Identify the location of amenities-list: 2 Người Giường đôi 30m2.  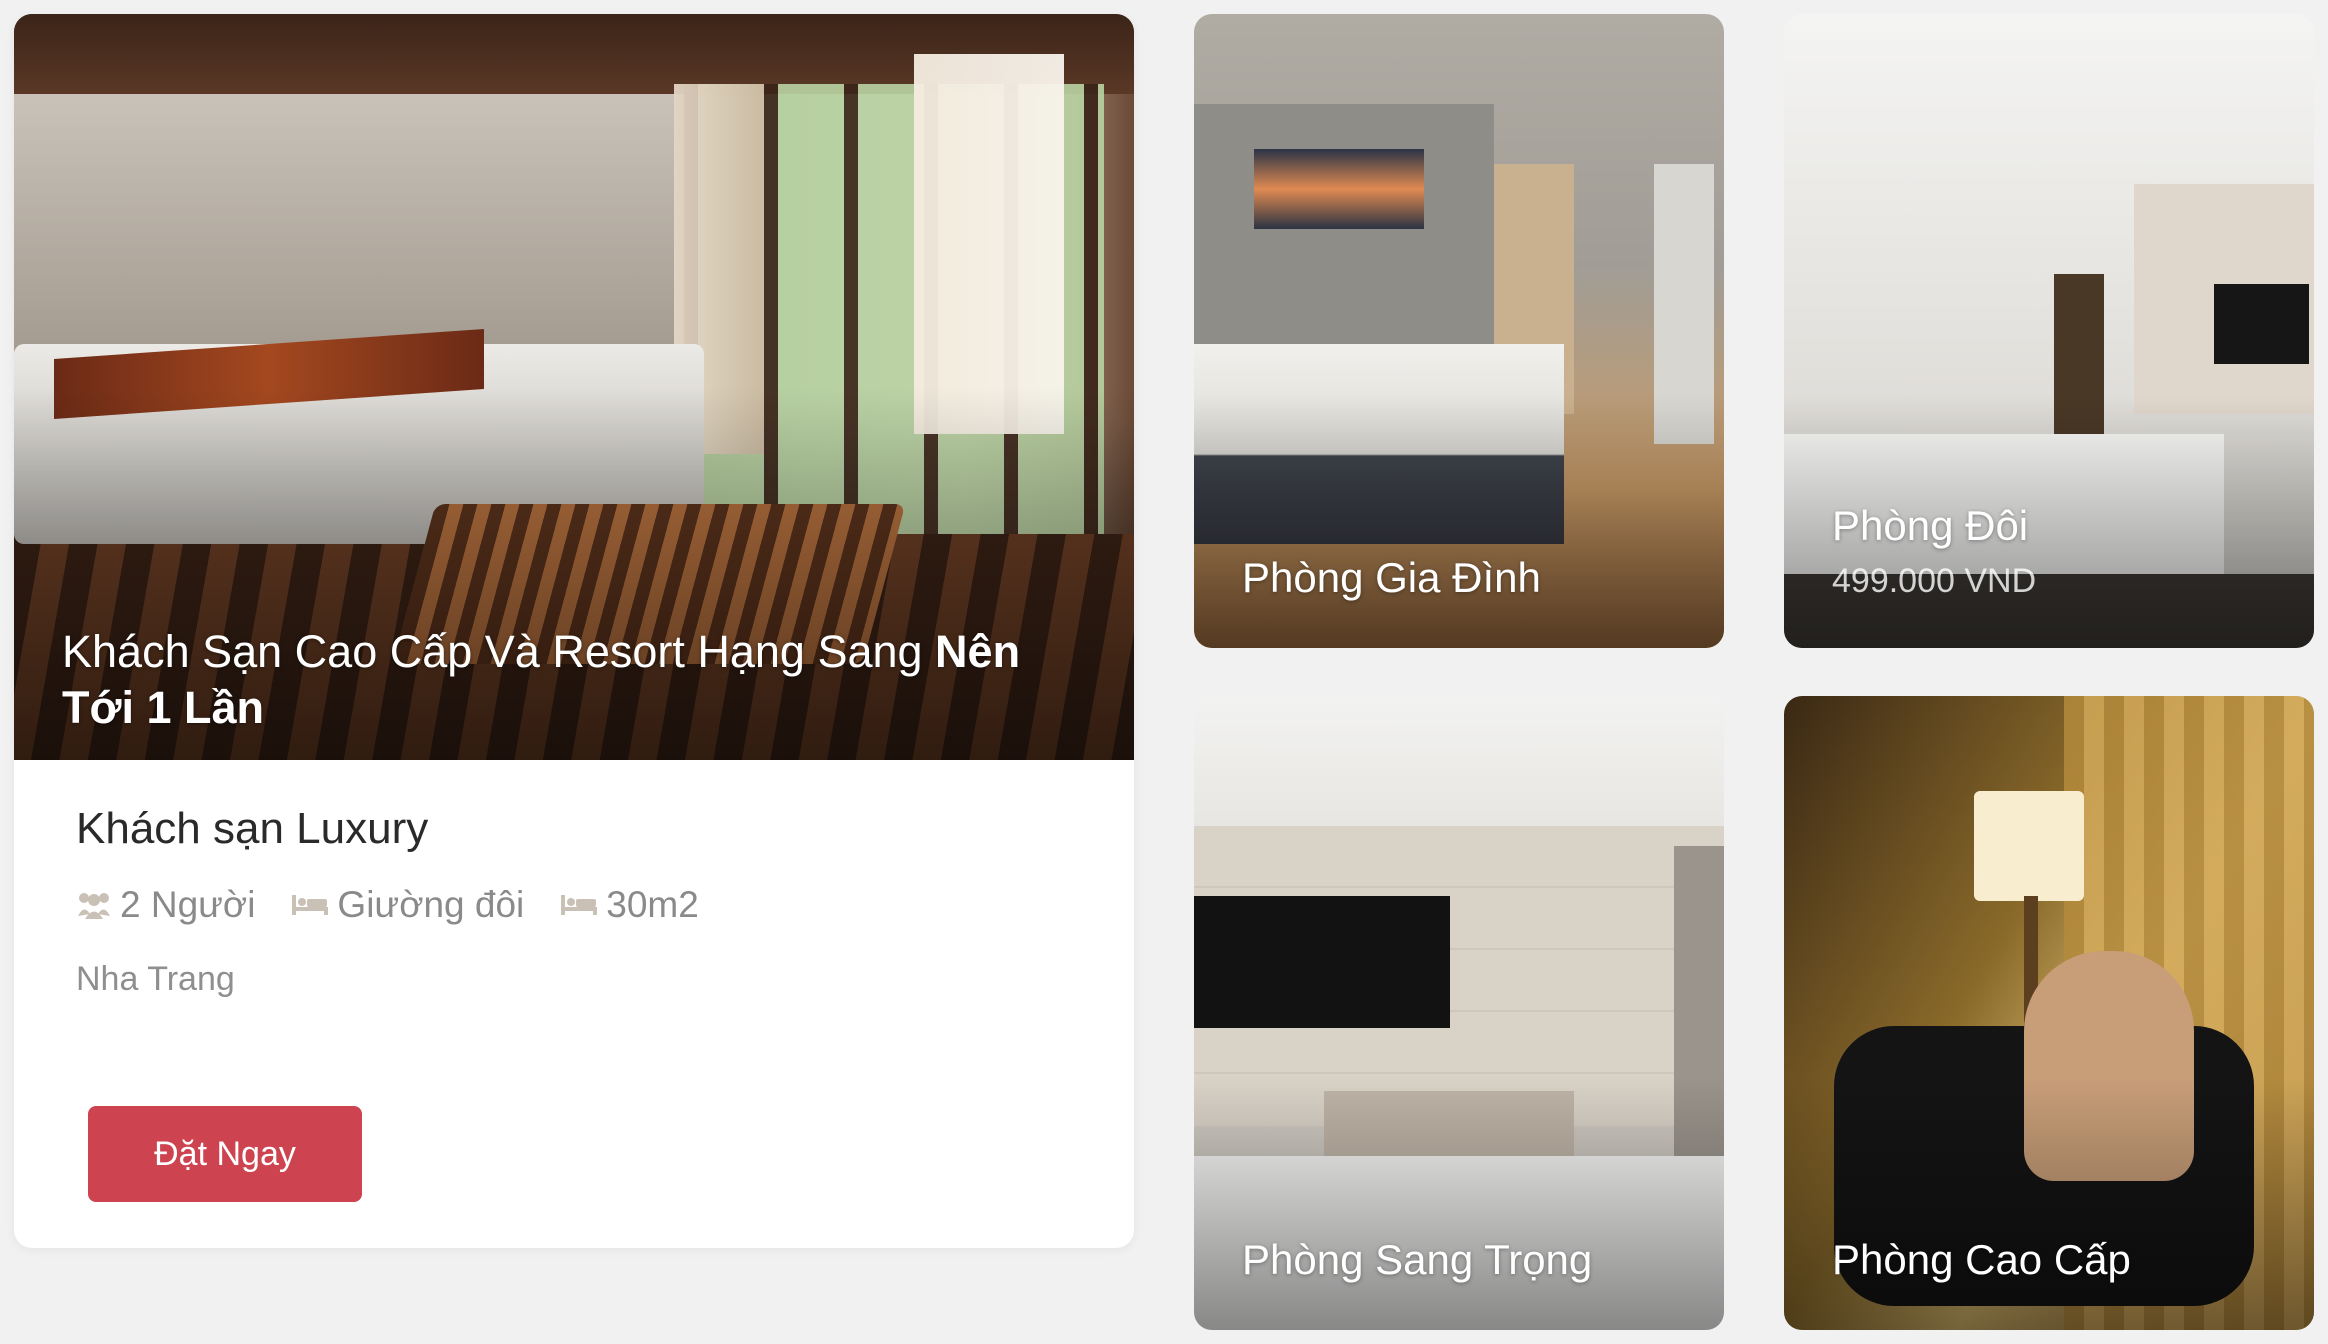
(576, 905).